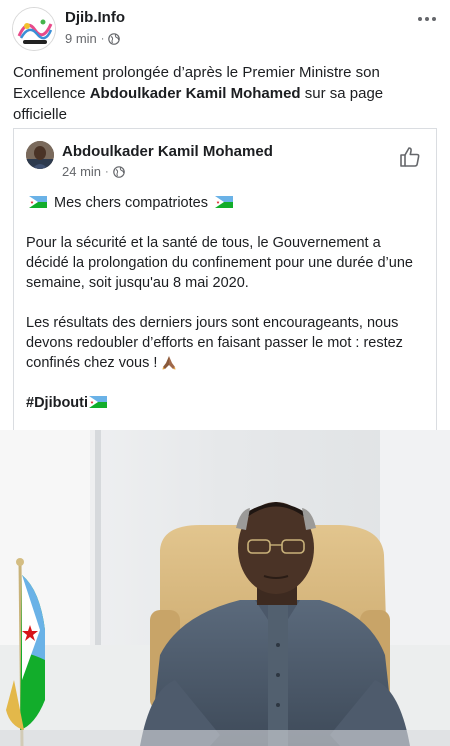 The width and height of the screenshot is (450, 746). Describe the element at coordinates (95, 17) in the screenshot. I see `page-name: Djib.Info` at that location.